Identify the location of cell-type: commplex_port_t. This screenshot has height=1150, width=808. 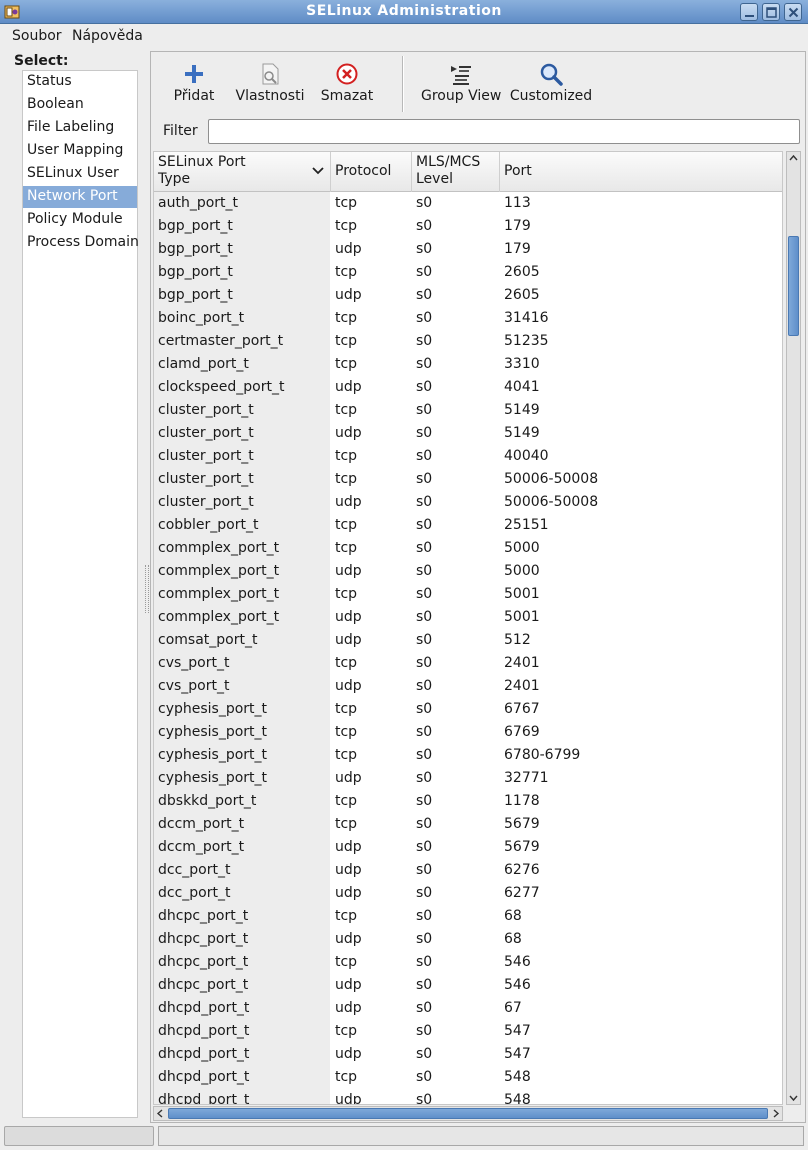
(219, 617).